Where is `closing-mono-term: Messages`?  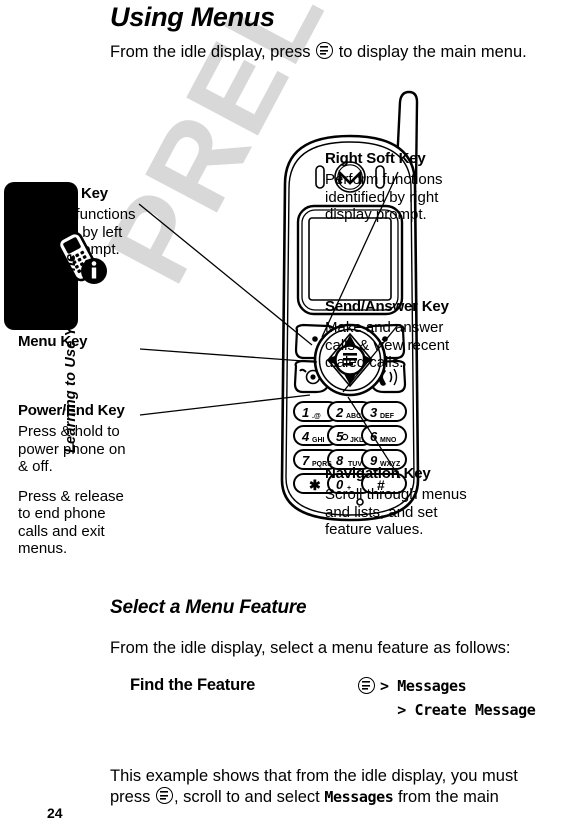 closing-mono-term: Messages is located at coordinates (359, 797).